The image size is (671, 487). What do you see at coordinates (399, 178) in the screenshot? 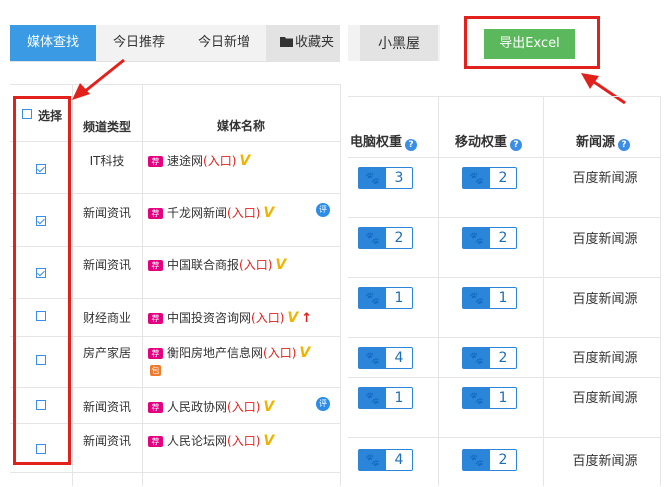
I see `pc-weight-value: 3` at bounding box center [399, 178].